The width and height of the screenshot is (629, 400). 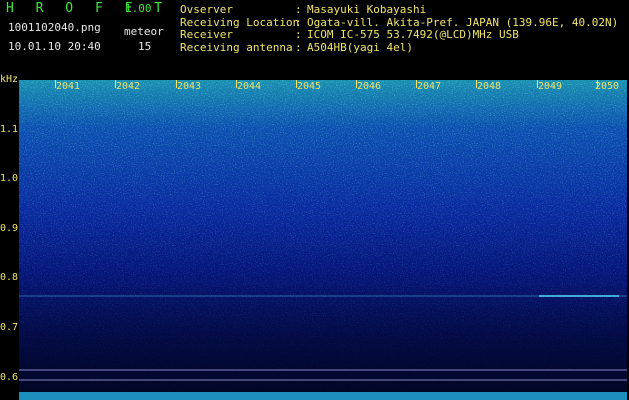 What do you see at coordinates (138, 8) in the screenshot?
I see `app-version: 1.00` at bounding box center [138, 8].